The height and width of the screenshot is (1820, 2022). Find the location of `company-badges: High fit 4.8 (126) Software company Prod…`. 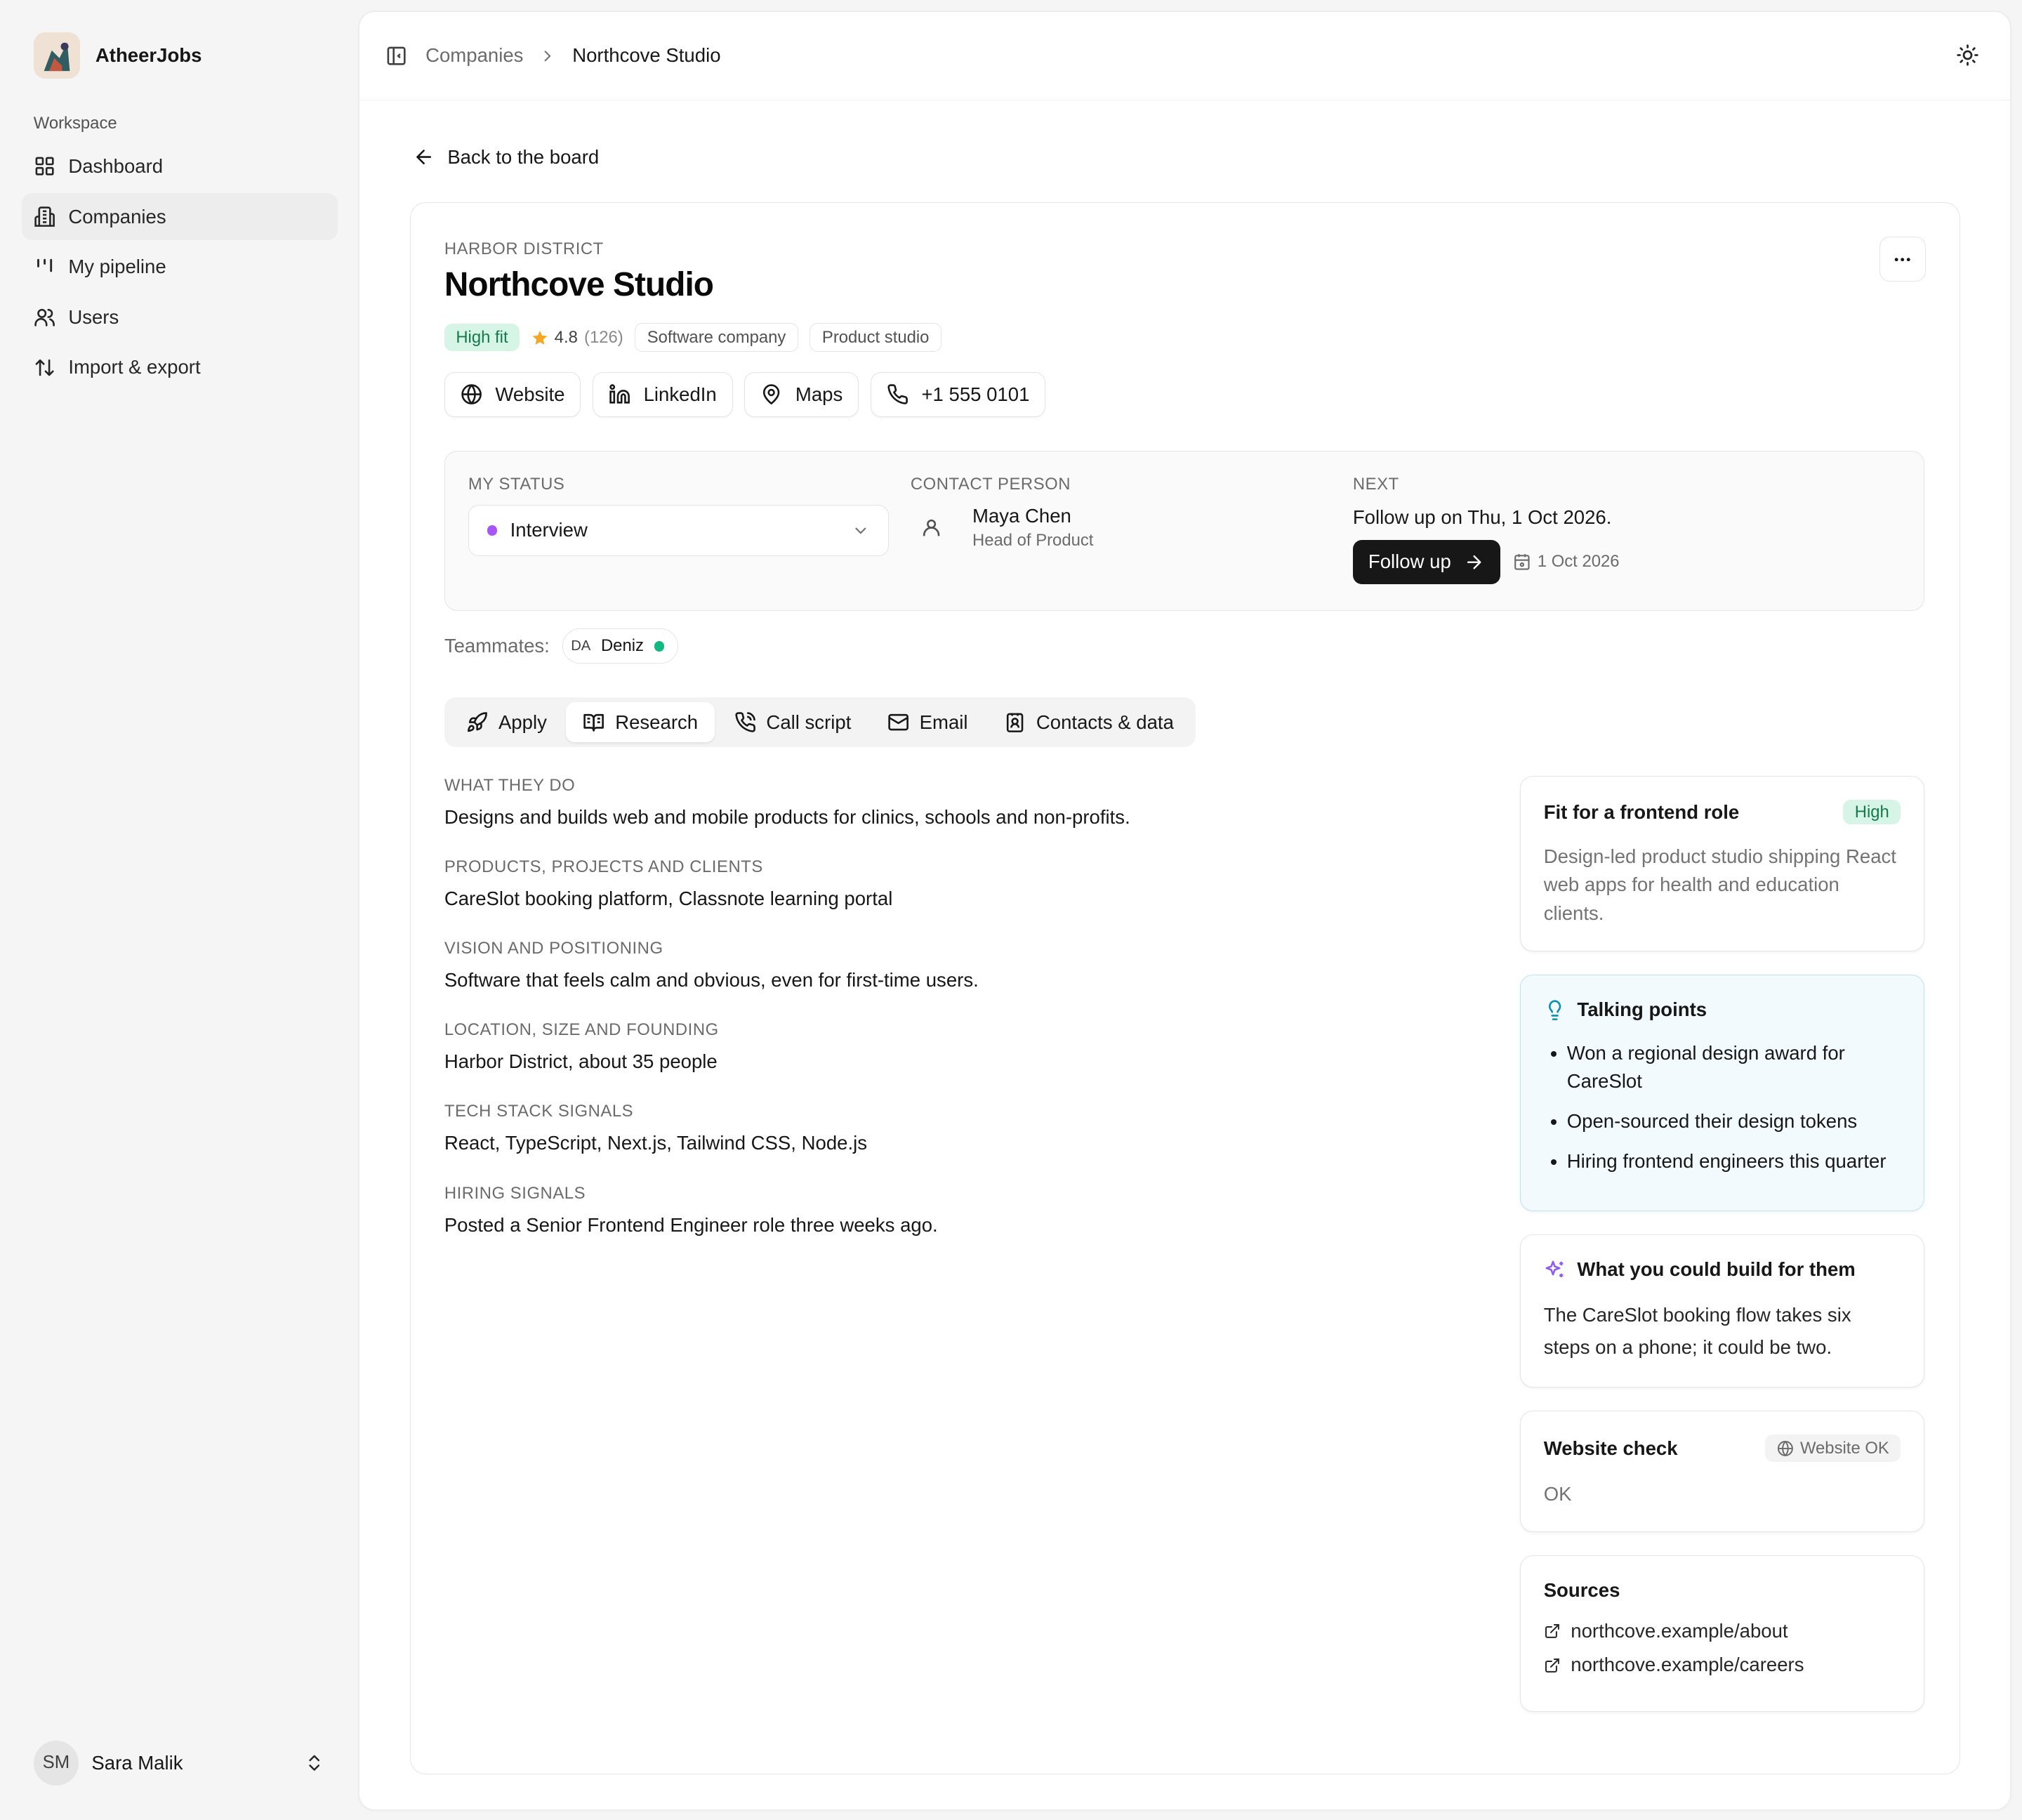

company-badges: High fit 4.8 (126) Software company Prod… is located at coordinates (692, 337).